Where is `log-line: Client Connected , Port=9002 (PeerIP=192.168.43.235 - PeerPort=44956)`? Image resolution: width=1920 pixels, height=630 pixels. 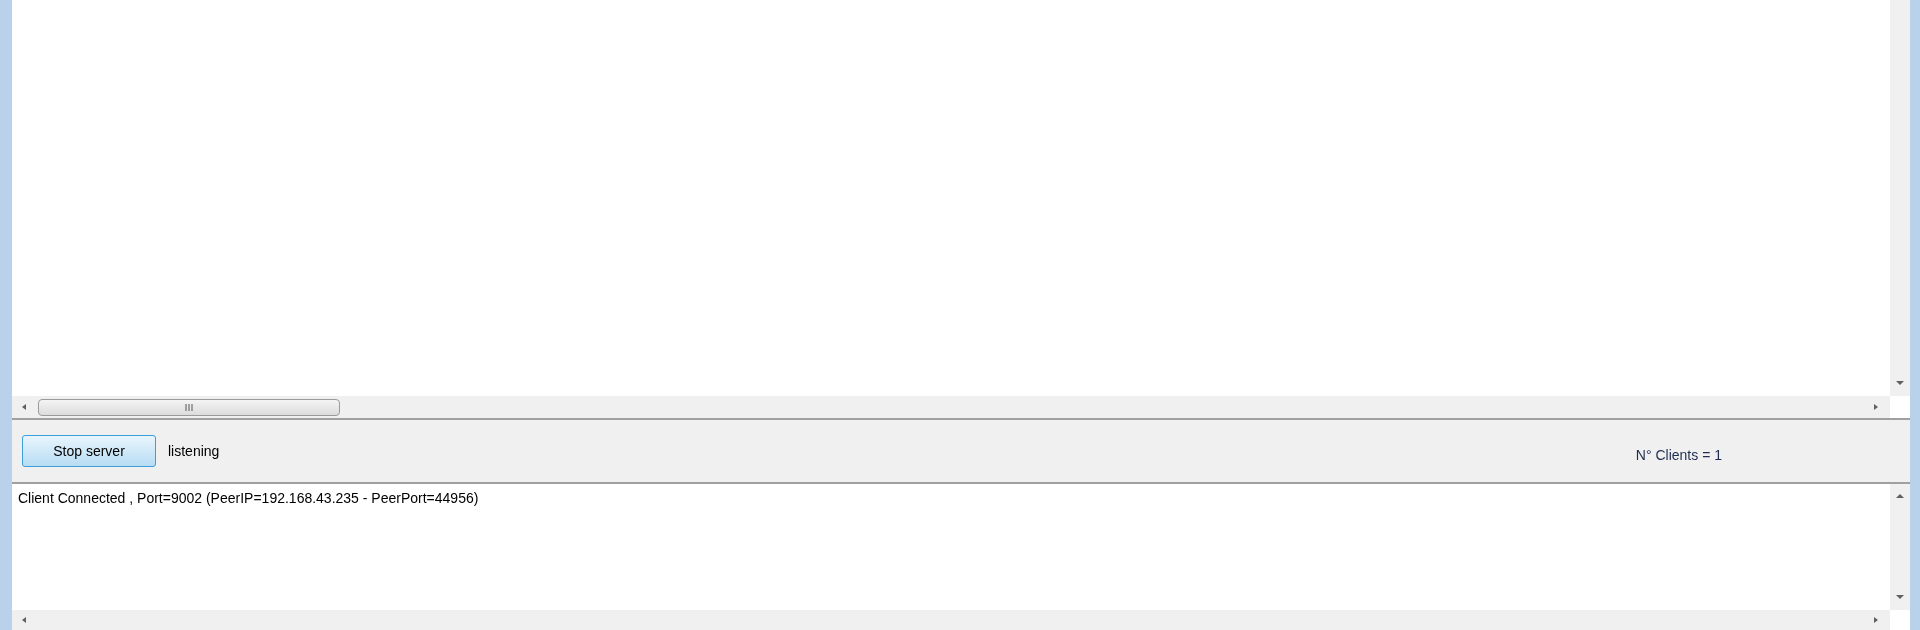
log-line: Client Connected , Port=9002 (PeerIP=192.168.43.235 - PeerPort=44956) is located at coordinates (249, 498).